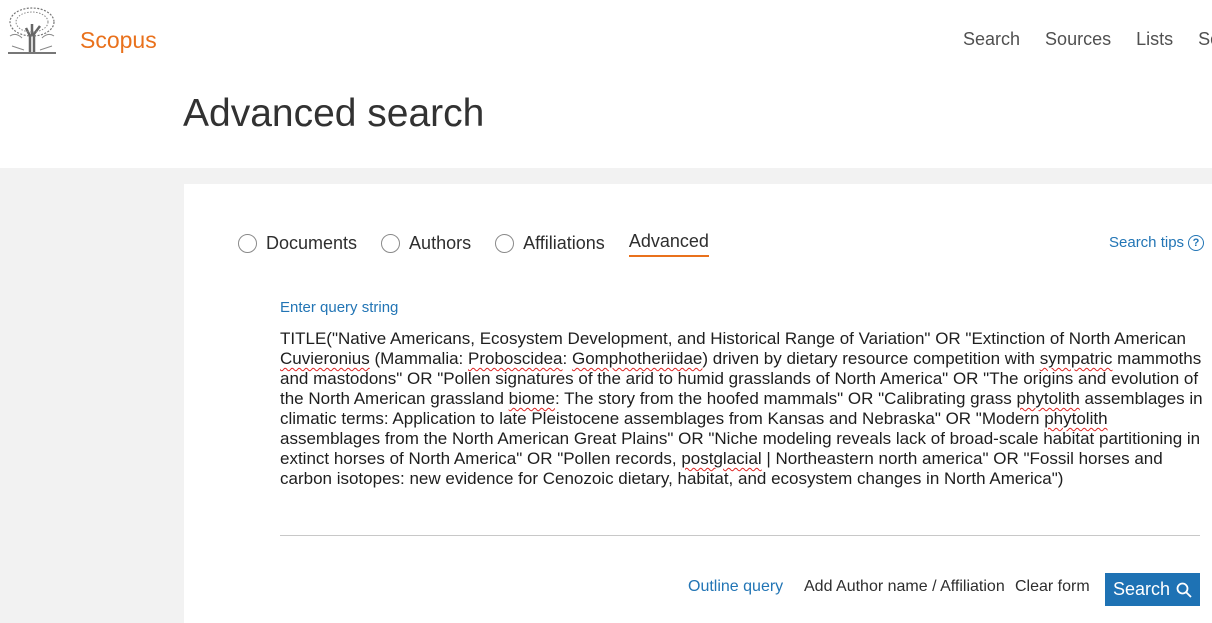 Image resolution: width=1212 pixels, height=623 pixels. I want to click on search-tips-link: Search tips ?, so click(1157, 242).